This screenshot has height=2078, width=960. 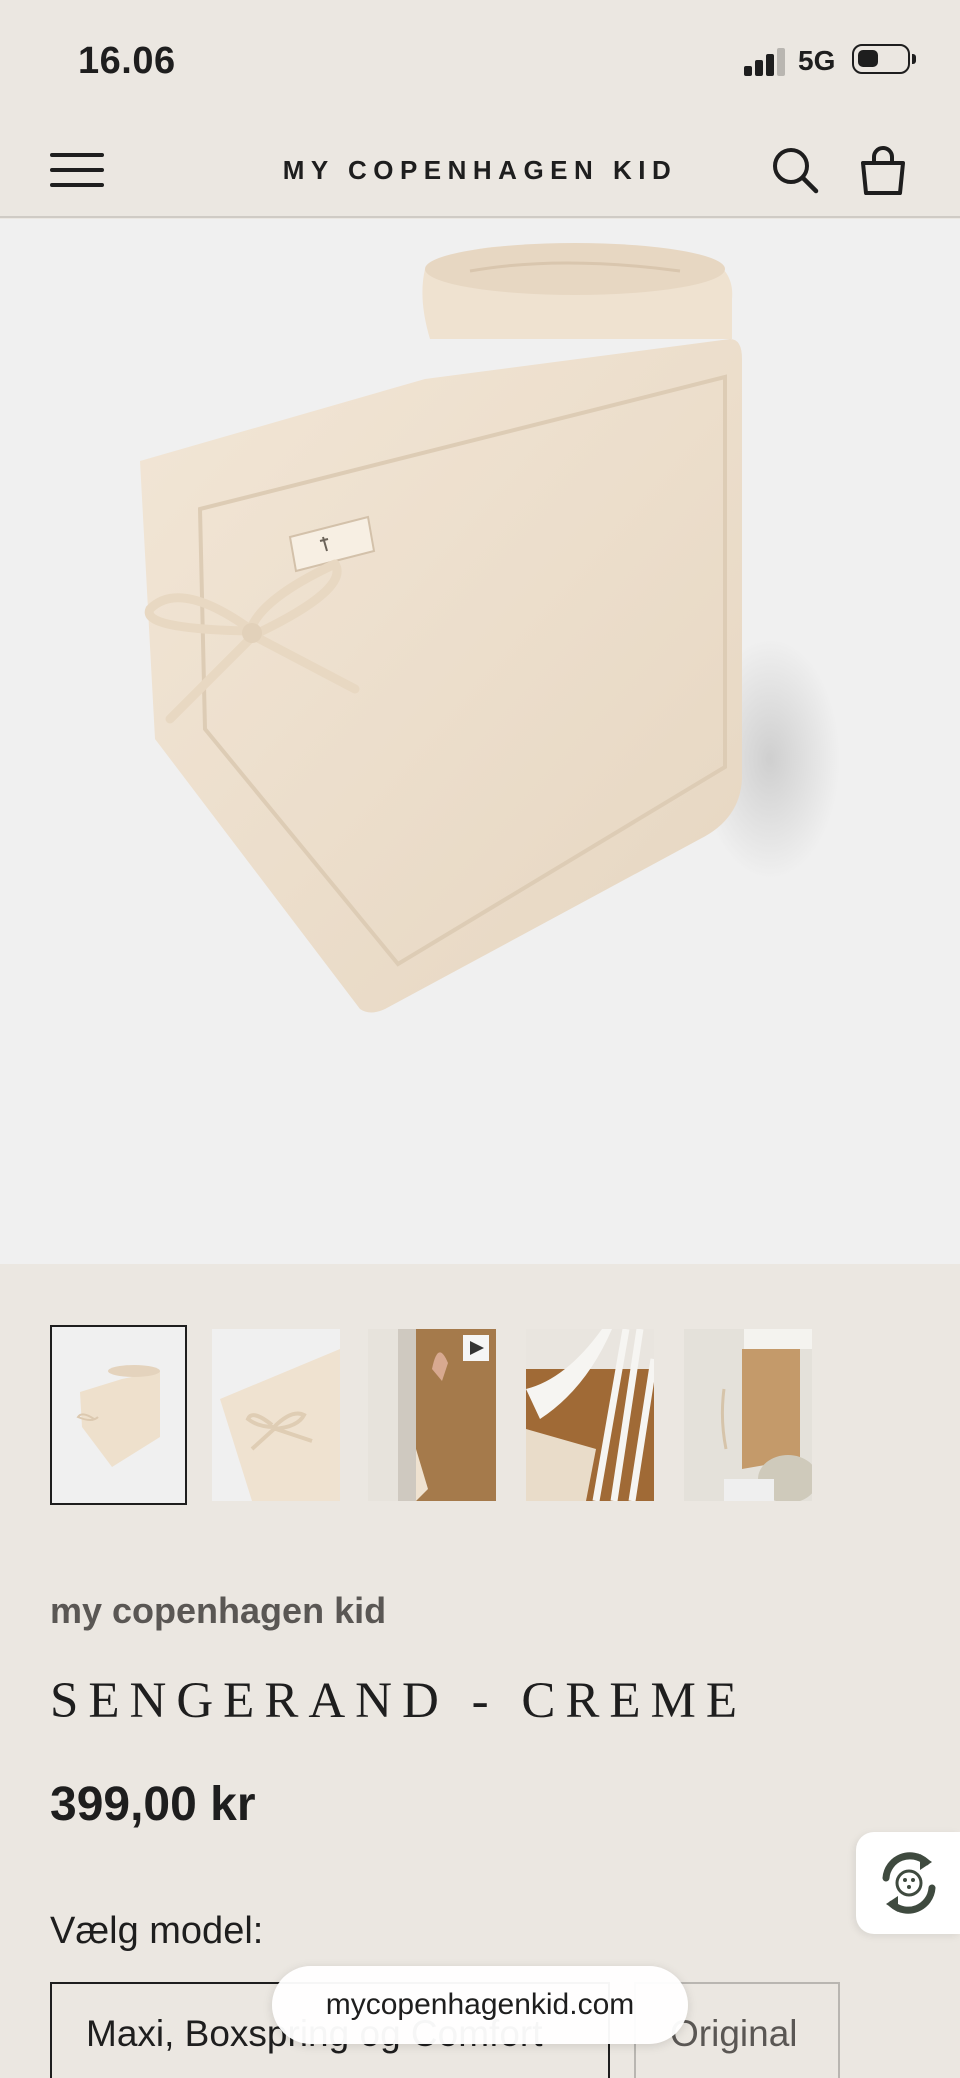 I want to click on model-label: Vælg model:, so click(x=157, y=1931).